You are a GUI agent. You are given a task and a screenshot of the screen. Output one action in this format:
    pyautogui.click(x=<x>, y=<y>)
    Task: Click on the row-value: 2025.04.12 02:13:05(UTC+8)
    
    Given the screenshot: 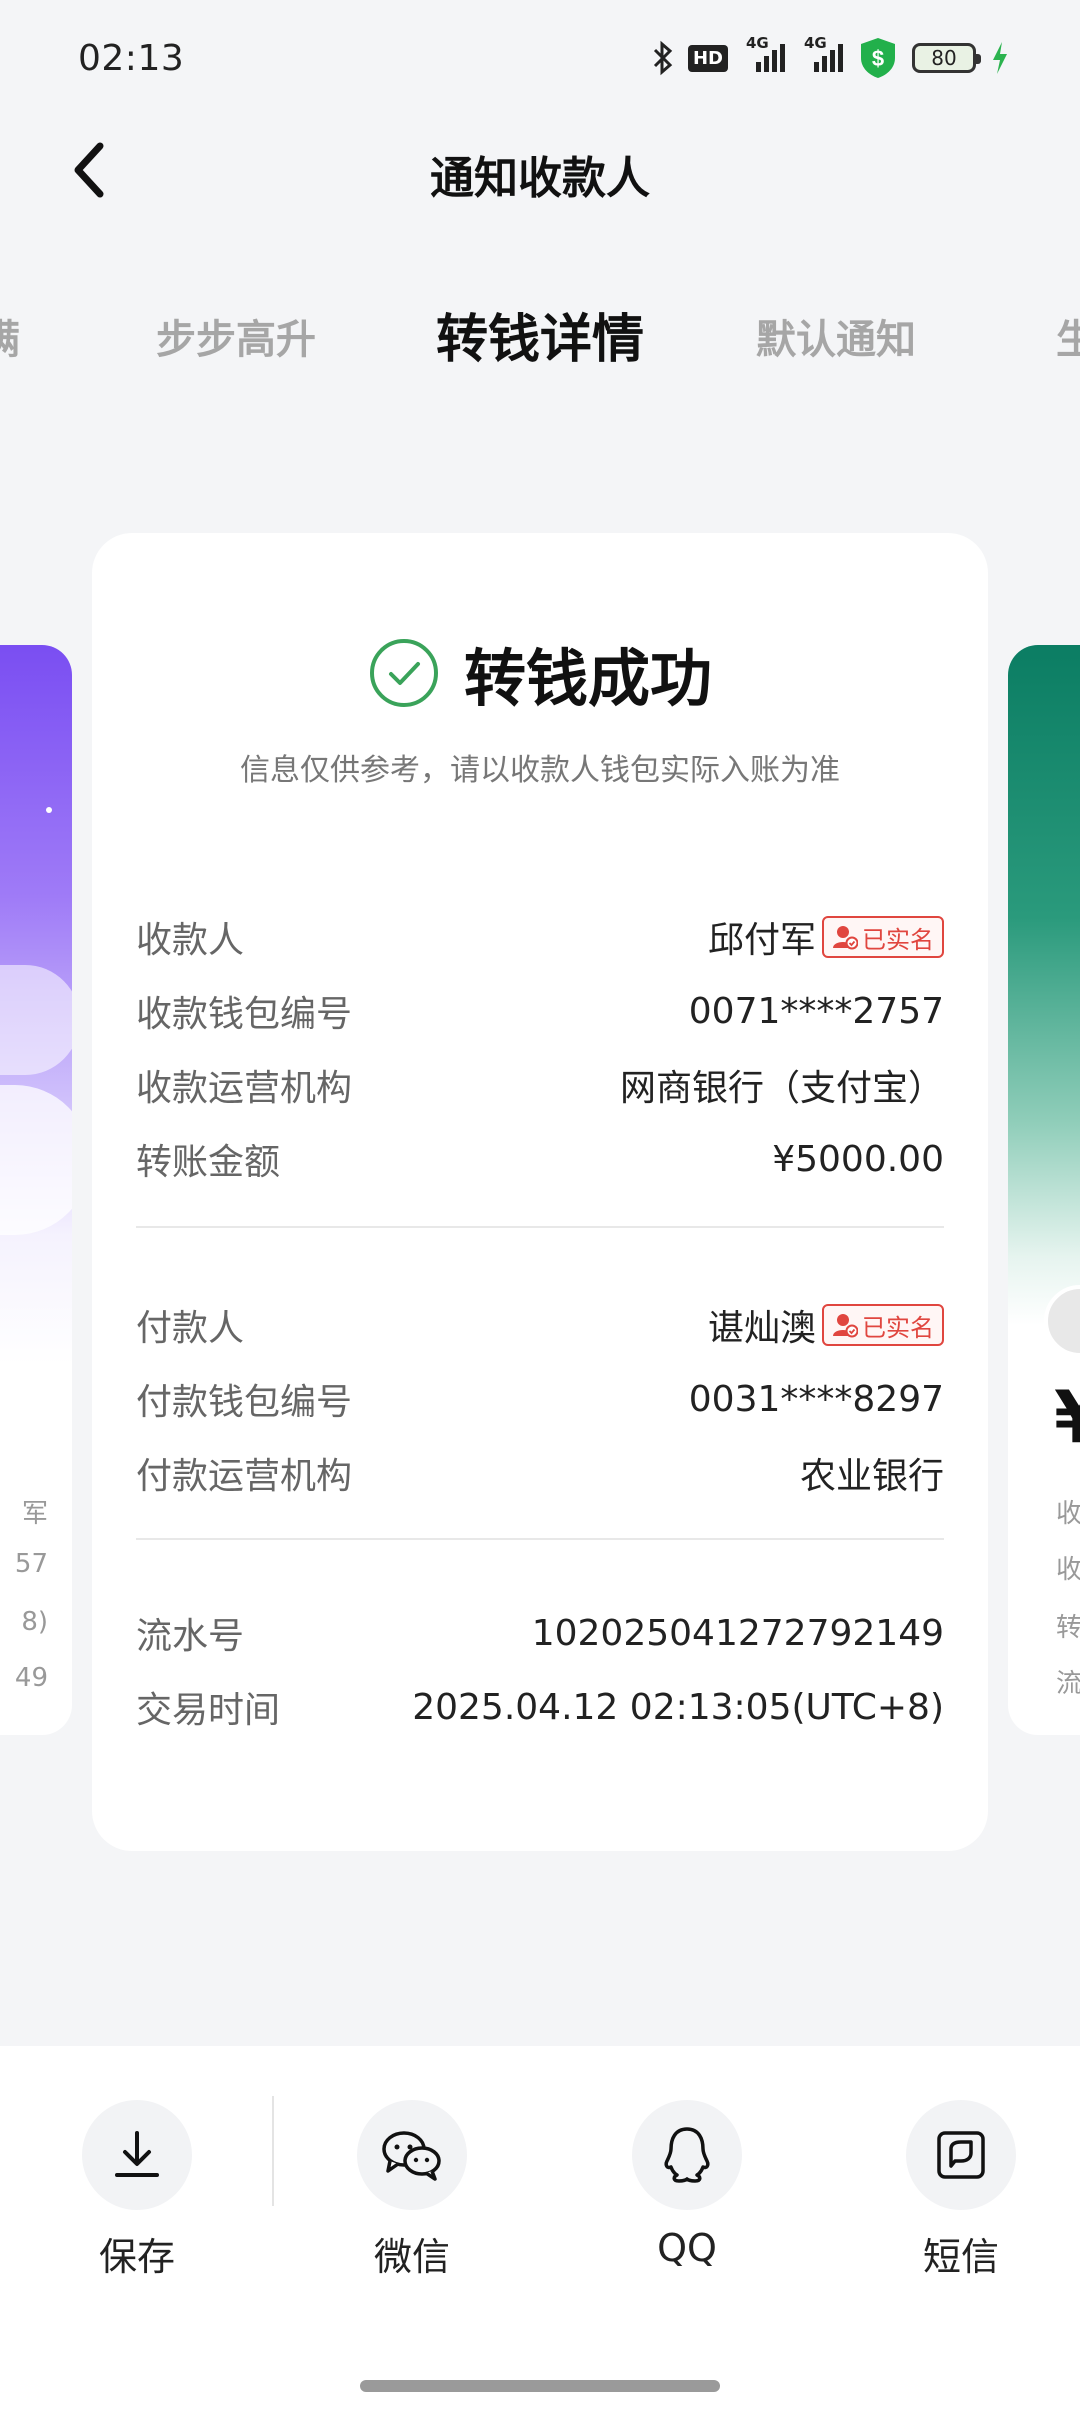 What is the action you would take?
    pyautogui.click(x=678, y=1707)
    